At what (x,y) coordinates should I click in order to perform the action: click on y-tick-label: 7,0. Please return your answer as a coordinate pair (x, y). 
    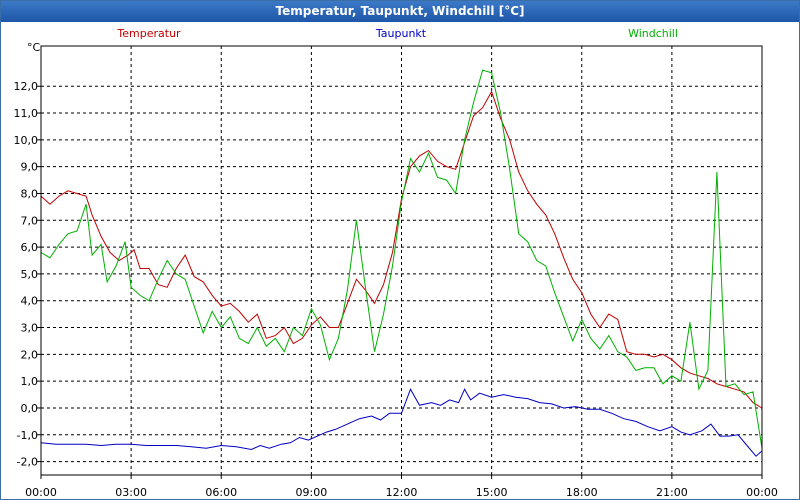
    Looking at the image, I should click on (30, 220).